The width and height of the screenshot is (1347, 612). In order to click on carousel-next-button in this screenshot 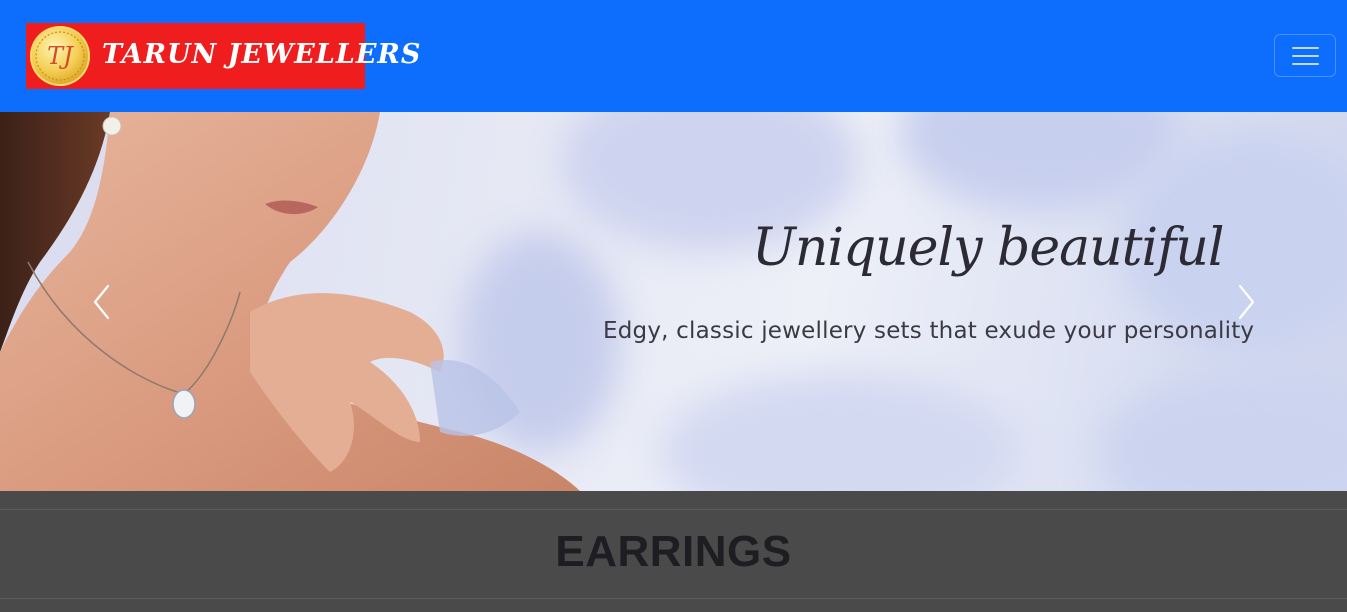, I will do `click(1247, 302)`.